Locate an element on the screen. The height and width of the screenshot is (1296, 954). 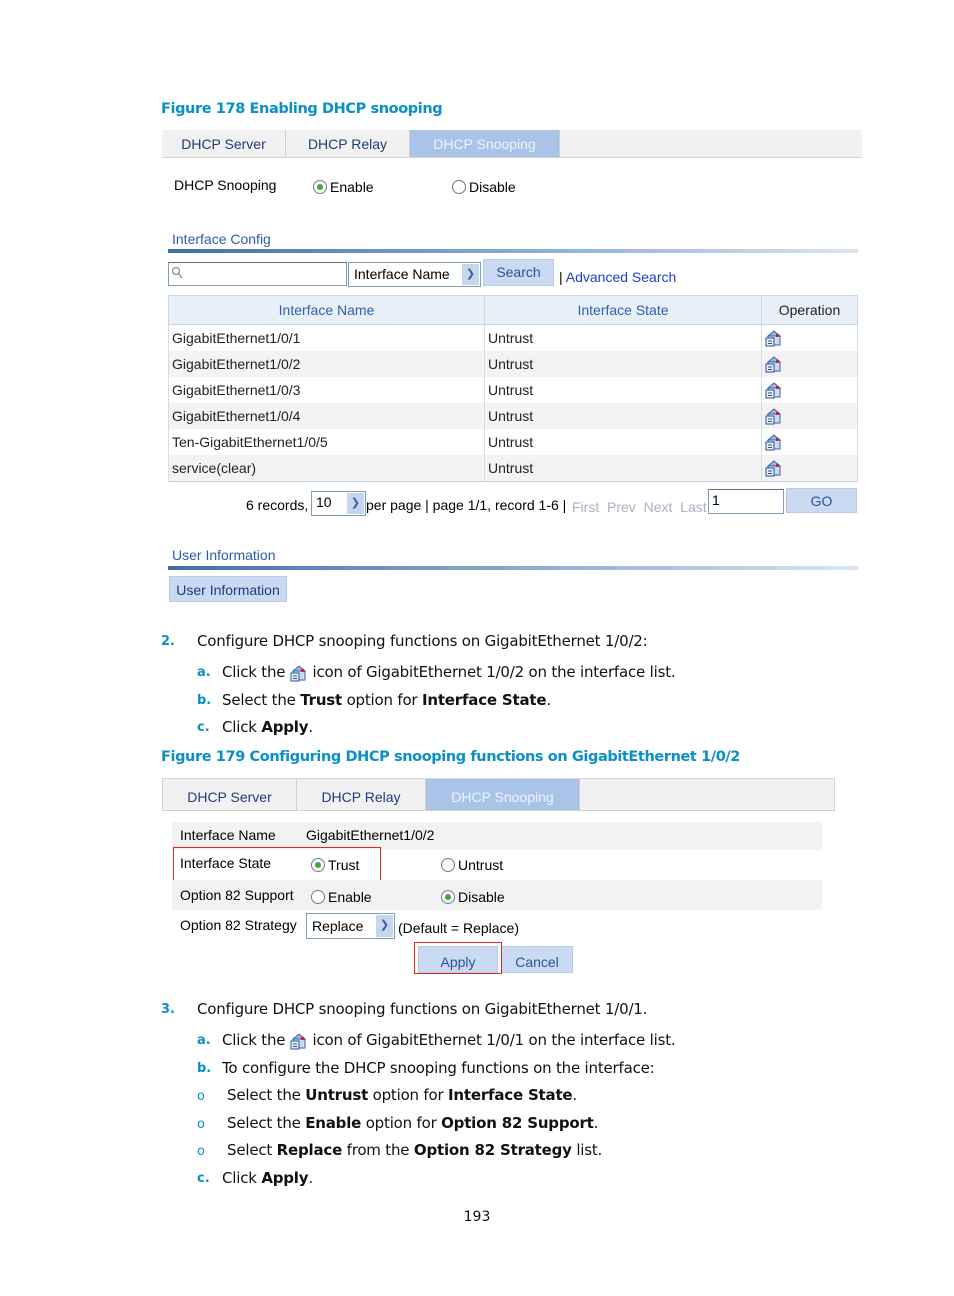
column-header-interface-state: Interface State is located at coordinates (623, 310).